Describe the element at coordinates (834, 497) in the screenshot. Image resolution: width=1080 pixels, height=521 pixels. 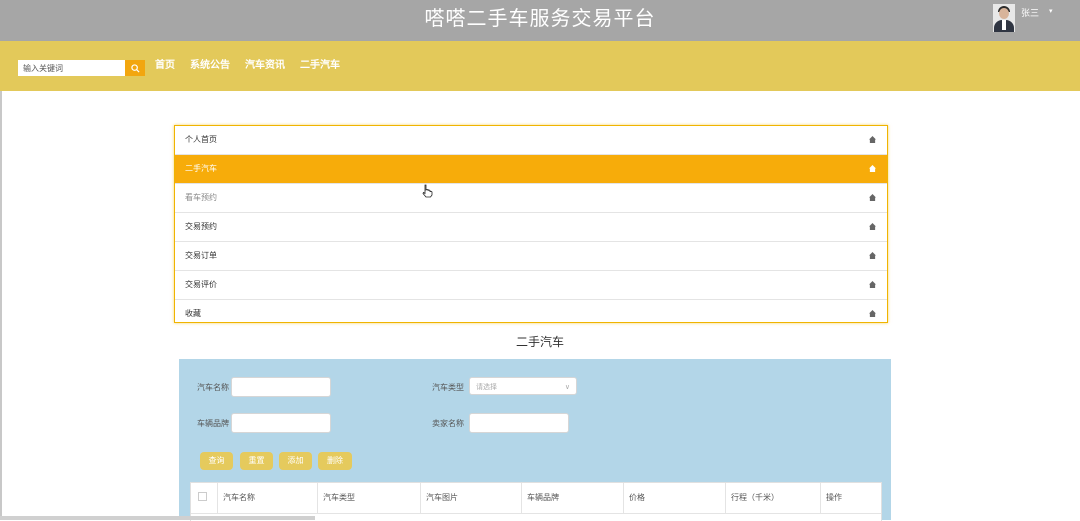
I see `column-header: 操作` at that location.